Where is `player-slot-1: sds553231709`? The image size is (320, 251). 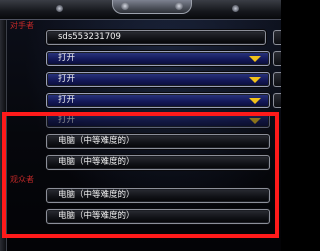
player-slot-1: sds553231709 is located at coordinates (156, 37).